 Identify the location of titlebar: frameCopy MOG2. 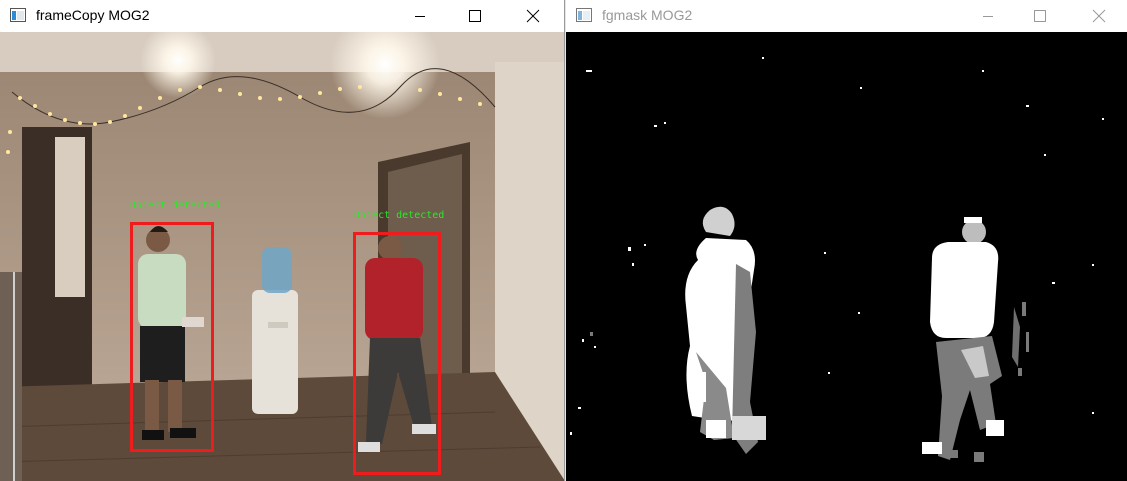
(282, 16).